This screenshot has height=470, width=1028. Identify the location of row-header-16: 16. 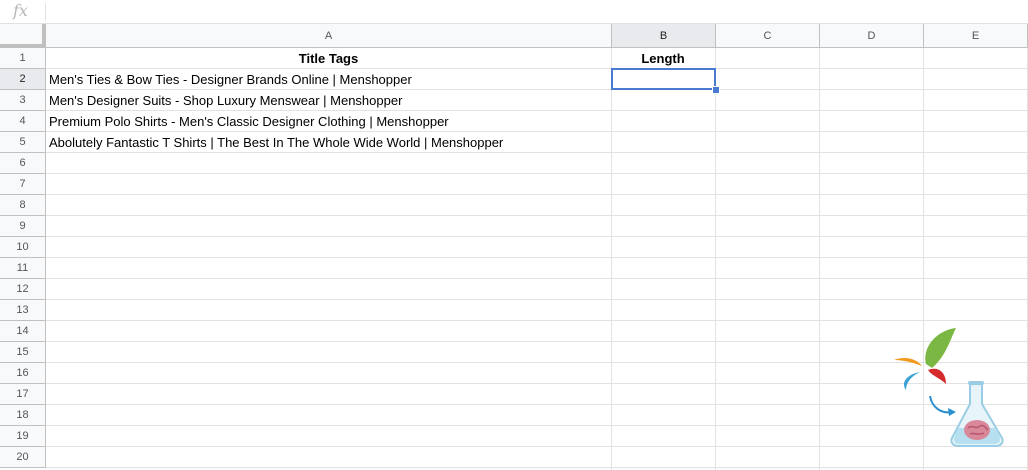
(23, 373).